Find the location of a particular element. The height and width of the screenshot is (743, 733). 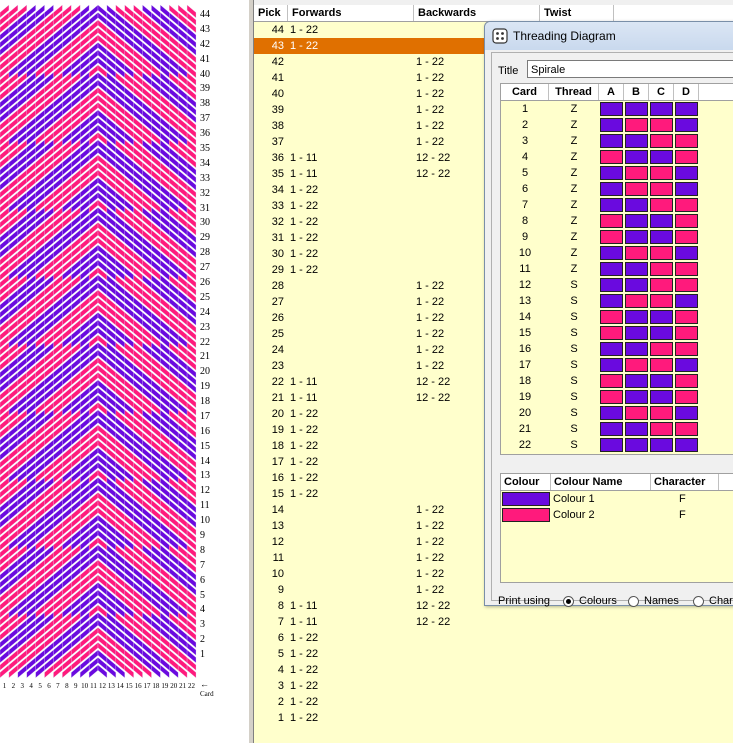

col-header-d: D is located at coordinates (686, 92).